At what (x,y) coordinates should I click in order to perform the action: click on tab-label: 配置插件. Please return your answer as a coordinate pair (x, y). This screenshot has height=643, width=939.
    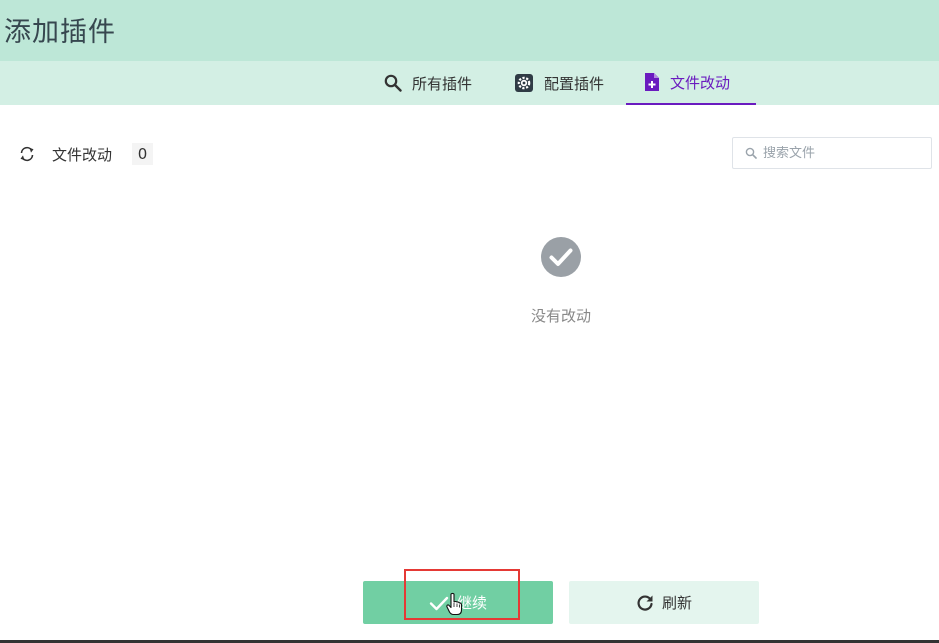
    Looking at the image, I should click on (574, 83).